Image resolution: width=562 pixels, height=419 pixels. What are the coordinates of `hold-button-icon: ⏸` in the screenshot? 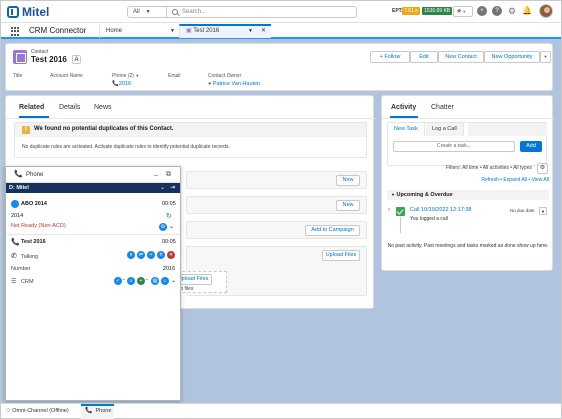 It's located at (131, 255).